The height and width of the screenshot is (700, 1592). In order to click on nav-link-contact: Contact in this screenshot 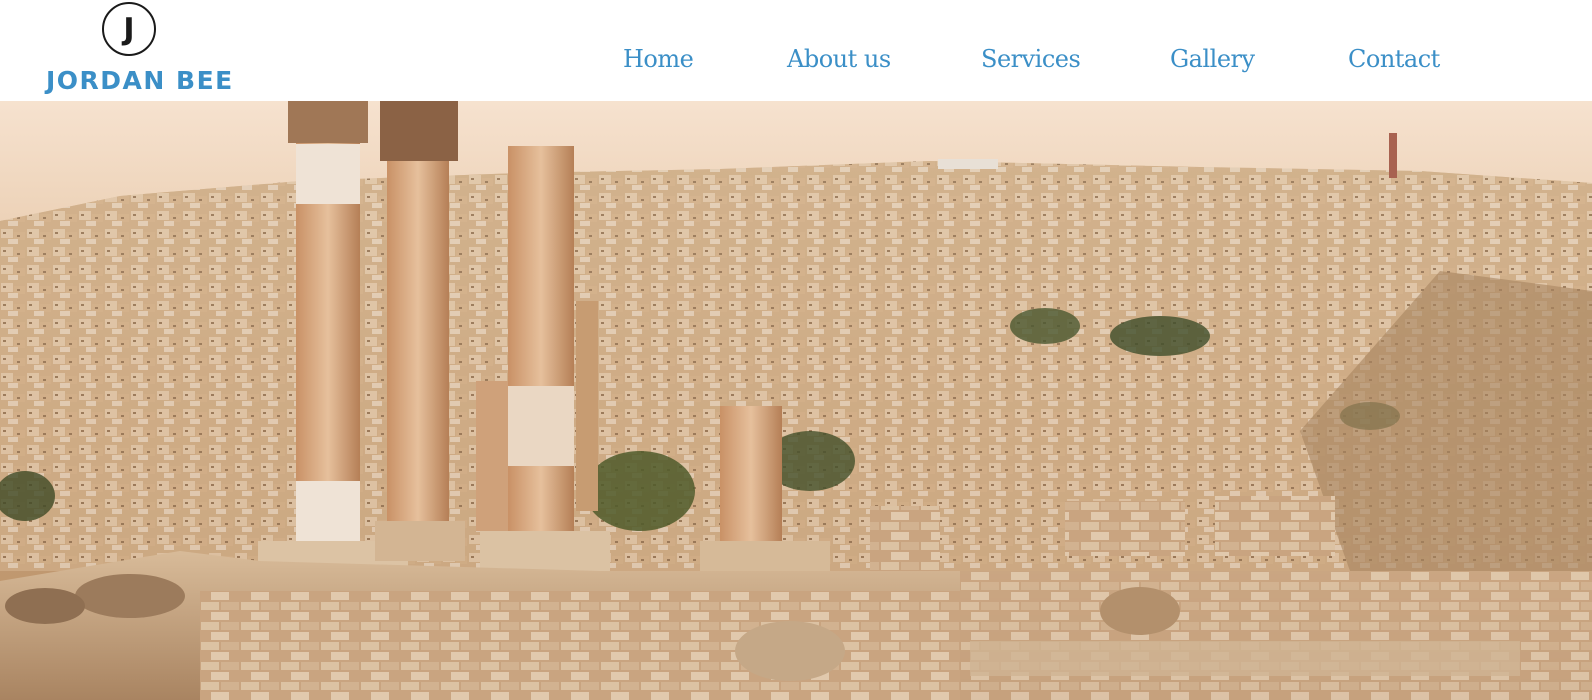, I will do `click(1394, 59)`.